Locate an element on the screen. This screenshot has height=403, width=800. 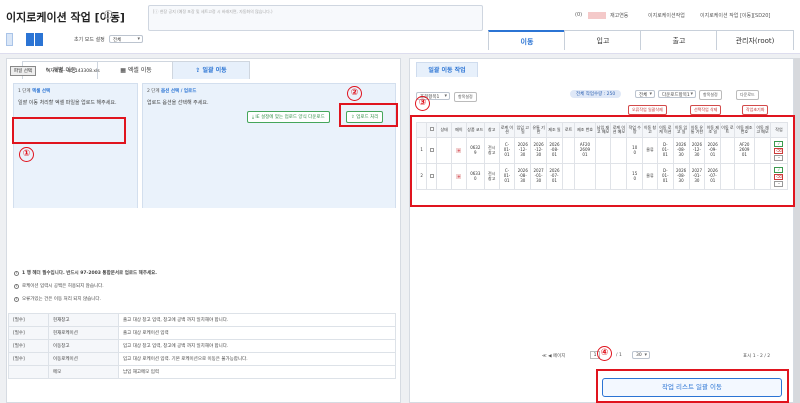
table-row: [필수] 현재창고 출고 대상 창고 입력, 창고에 공백 까지 일치해야 합니다. is located at coordinates (202, 320).